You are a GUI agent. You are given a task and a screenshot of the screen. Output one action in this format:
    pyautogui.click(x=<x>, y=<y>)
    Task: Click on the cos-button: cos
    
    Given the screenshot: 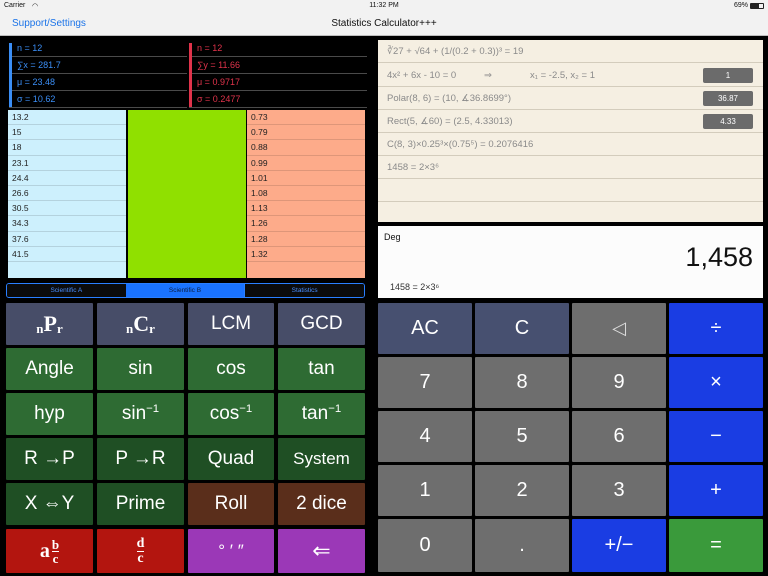 What is the action you would take?
    pyautogui.click(x=231, y=369)
    